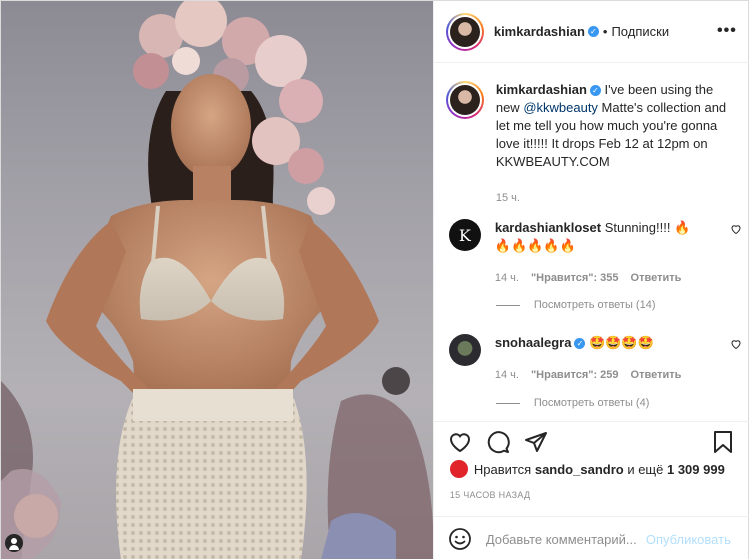 The image size is (749, 559). What do you see at coordinates (536, 442) in the screenshot?
I see `share-icon` at bounding box center [536, 442].